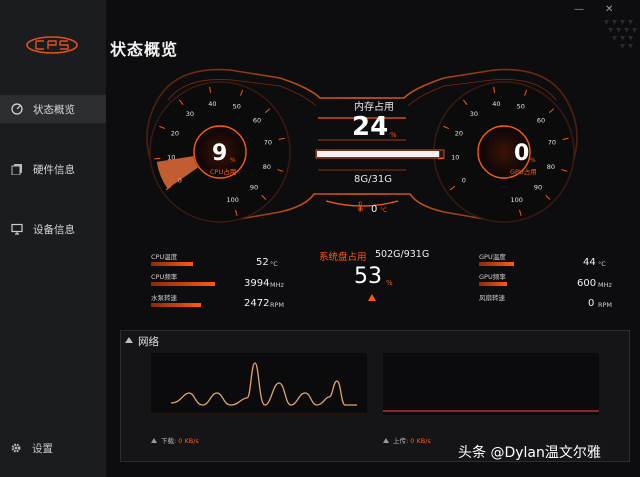 The image size is (640, 477). Describe the element at coordinates (176, 305) in the screenshot. I see `pump-speed-bar` at that location.